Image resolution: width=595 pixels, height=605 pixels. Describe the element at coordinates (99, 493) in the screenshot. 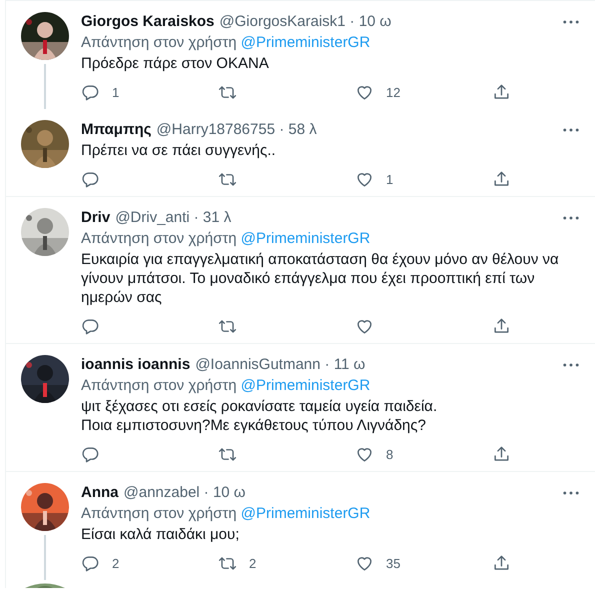

I see `user-name: Anna` at that location.